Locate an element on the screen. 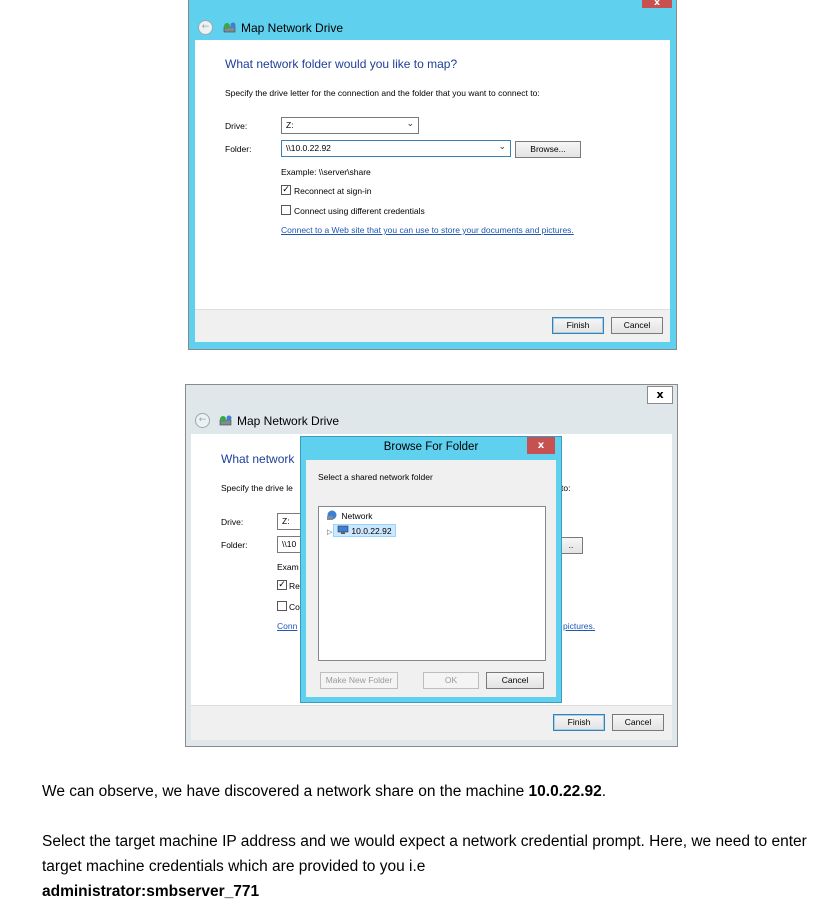 Image resolution: width=834 pixels, height=908 pixels. folder-input-value: \\10 is located at coordinates (289, 544).